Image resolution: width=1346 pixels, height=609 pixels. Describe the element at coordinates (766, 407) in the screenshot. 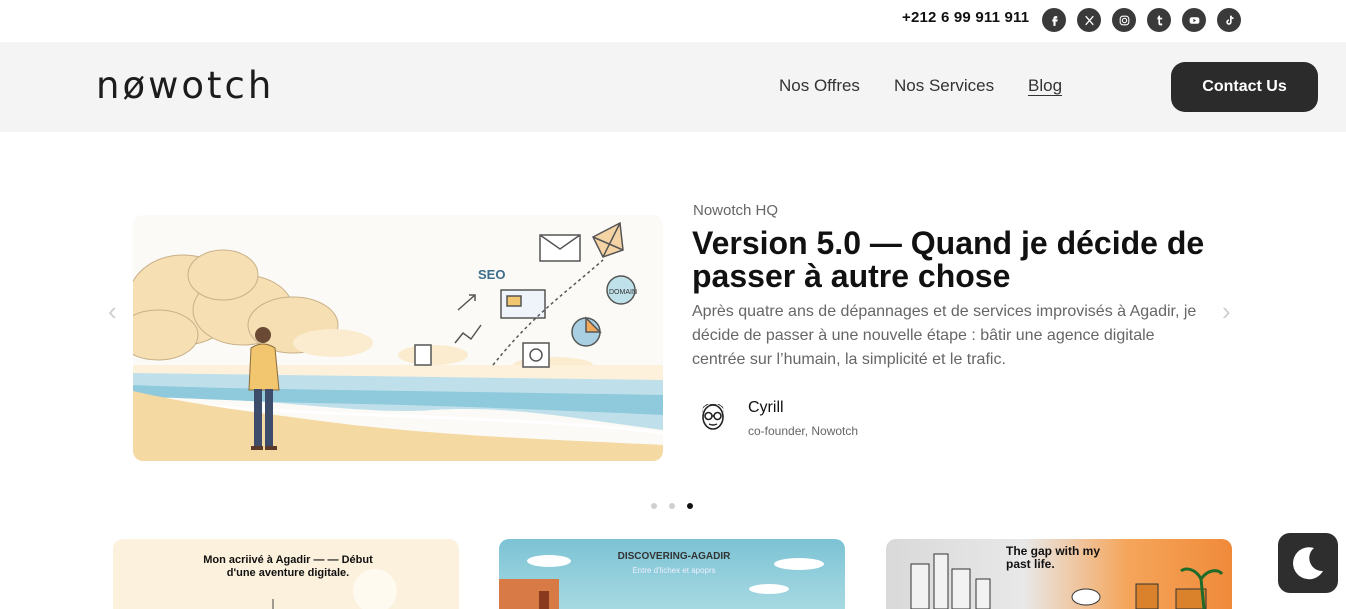

I see `author-name: Cyrill` at that location.